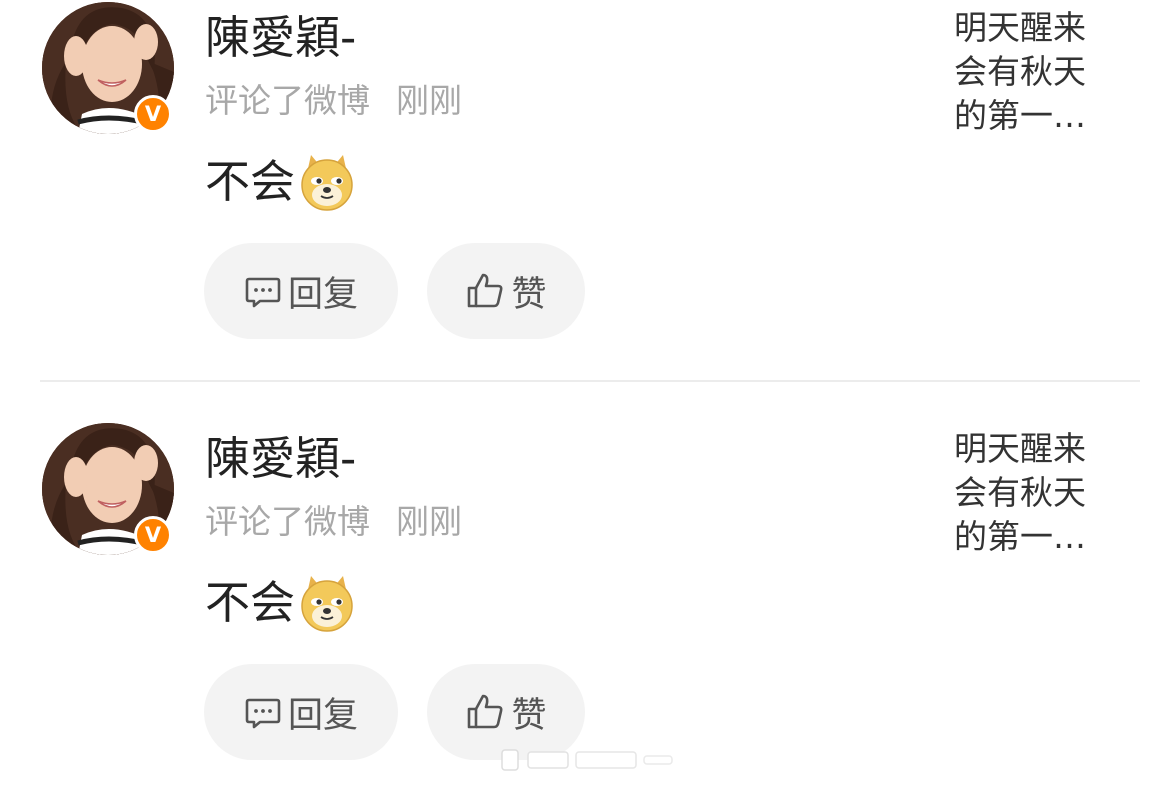 This screenshot has height=801, width=1170. Describe the element at coordinates (590, 381) in the screenshot. I see `divider` at that location.